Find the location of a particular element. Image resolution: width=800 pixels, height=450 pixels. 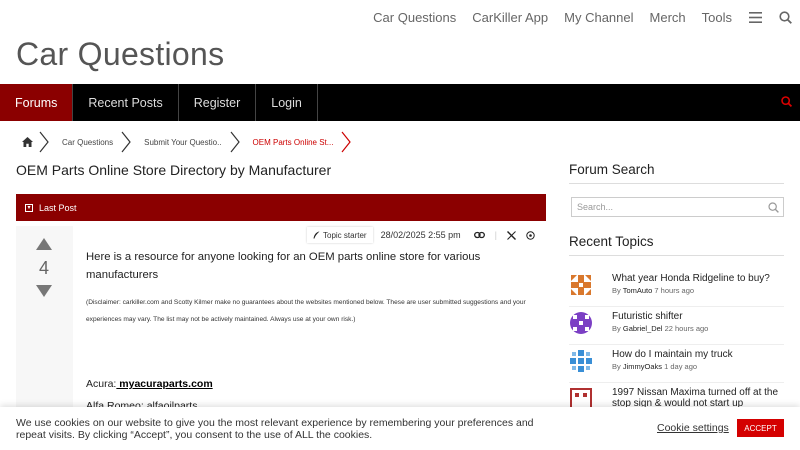

badge-label: Topic starter is located at coordinates (345, 235).